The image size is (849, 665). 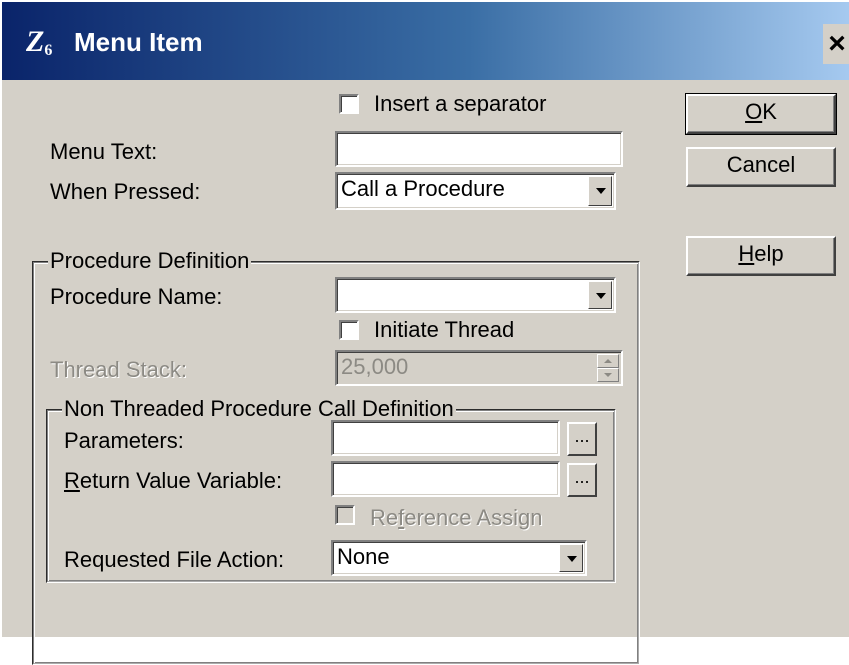 What do you see at coordinates (479, 368) in the screenshot?
I see `thread-stack-spinner: 25,000` at bounding box center [479, 368].